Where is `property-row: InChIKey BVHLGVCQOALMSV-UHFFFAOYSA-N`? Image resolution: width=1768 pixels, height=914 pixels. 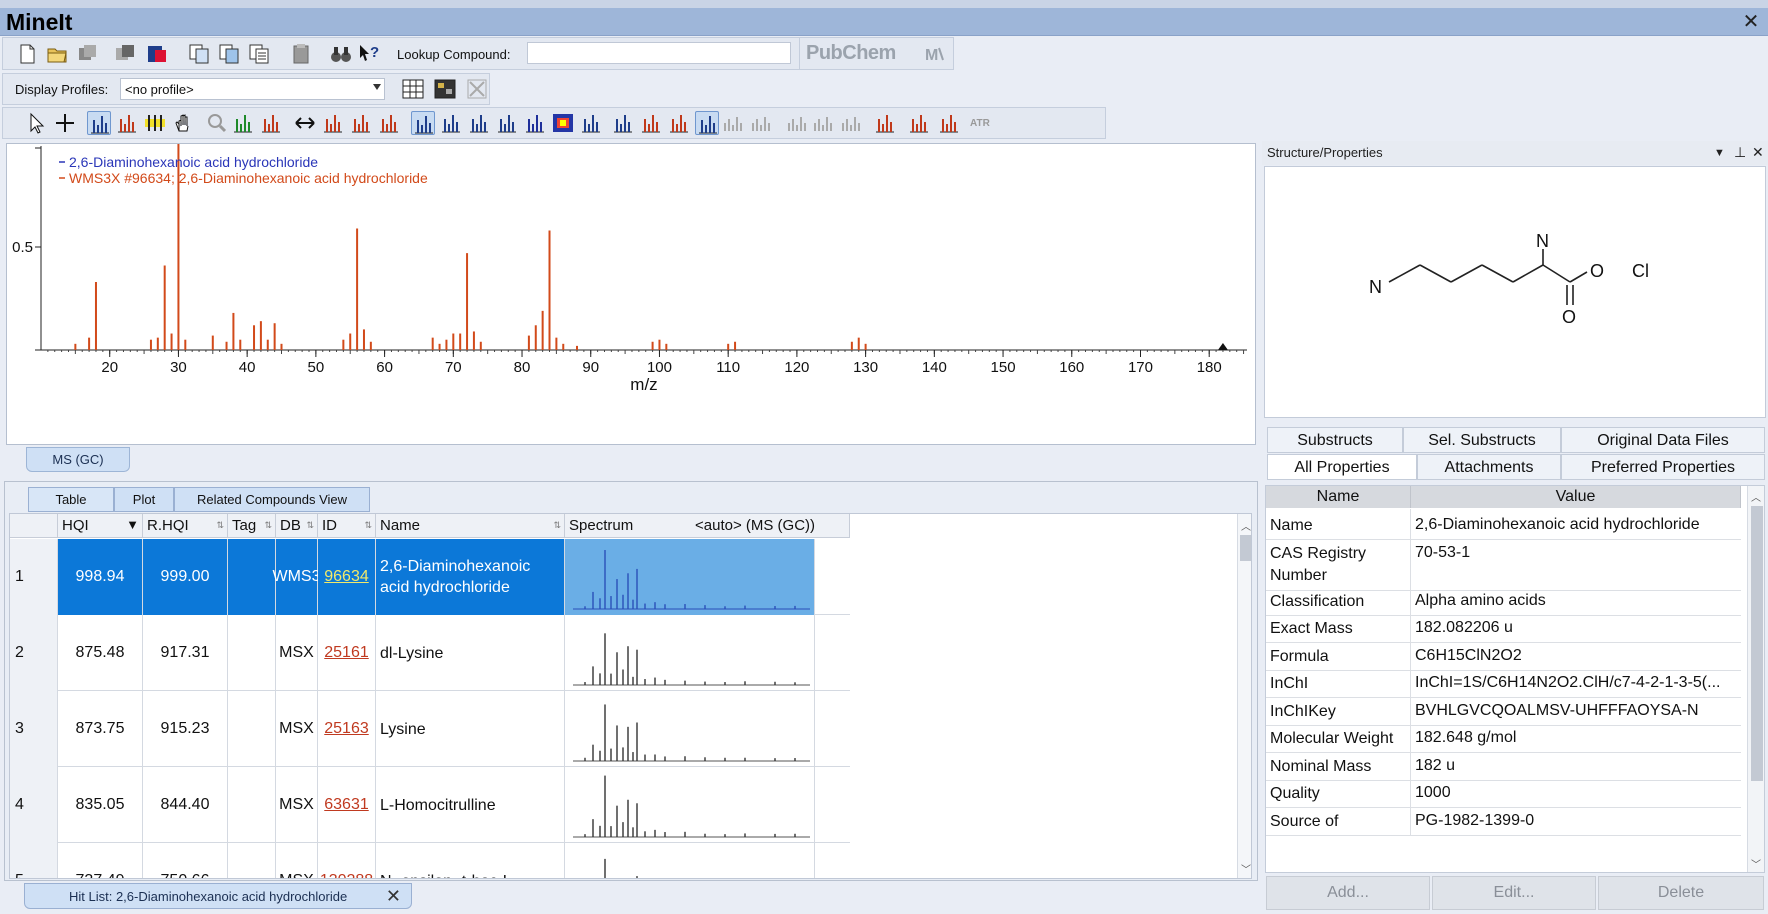
property-row: InChIKey BVHLGVCQOALMSV-UHFFFAOYSA-N is located at coordinates (1503, 710).